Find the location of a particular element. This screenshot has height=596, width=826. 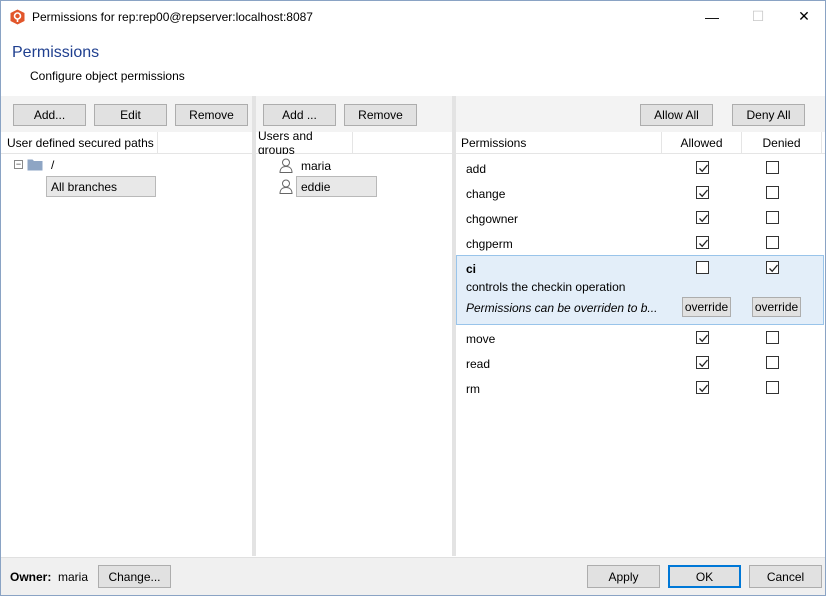

permissions-column-header: Permissions Allowed Denied is located at coordinates (640, 143).